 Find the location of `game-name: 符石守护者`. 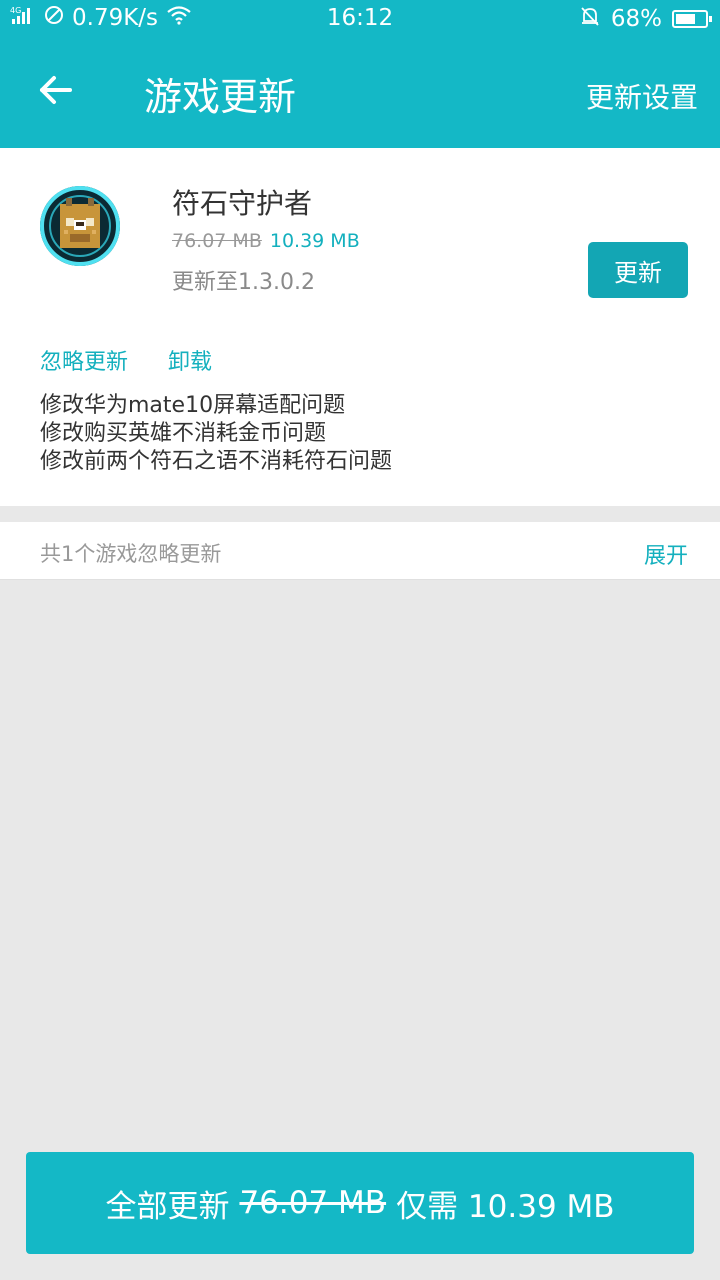

game-name: 符石守护者 is located at coordinates (242, 203).